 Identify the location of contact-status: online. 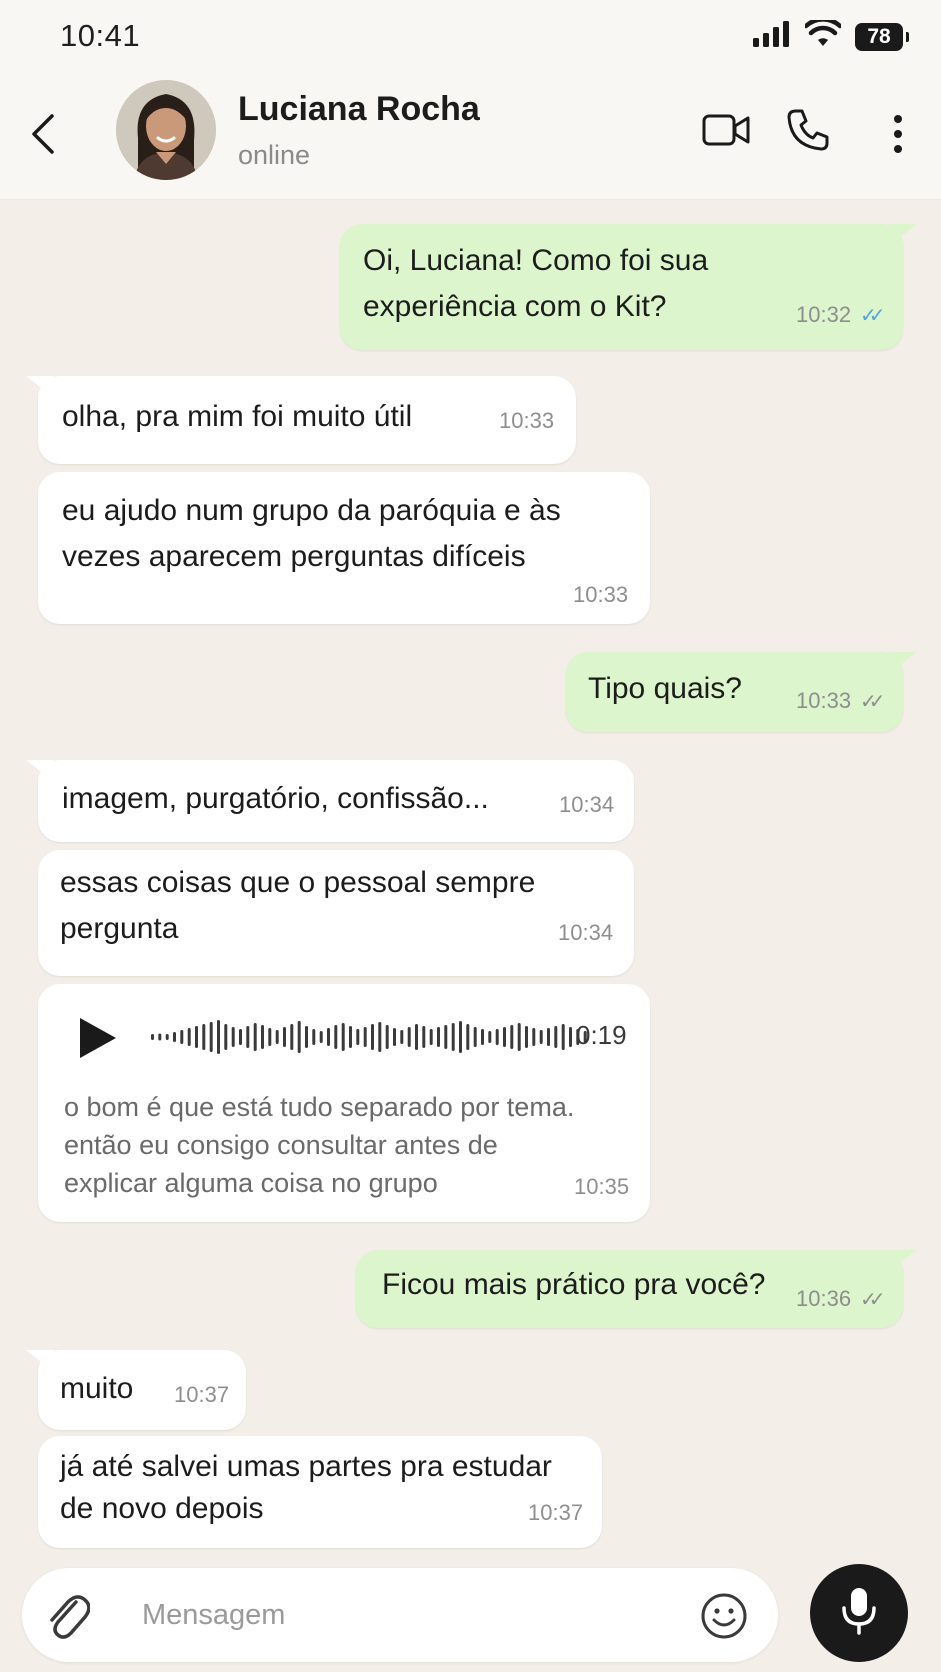
(274, 155).